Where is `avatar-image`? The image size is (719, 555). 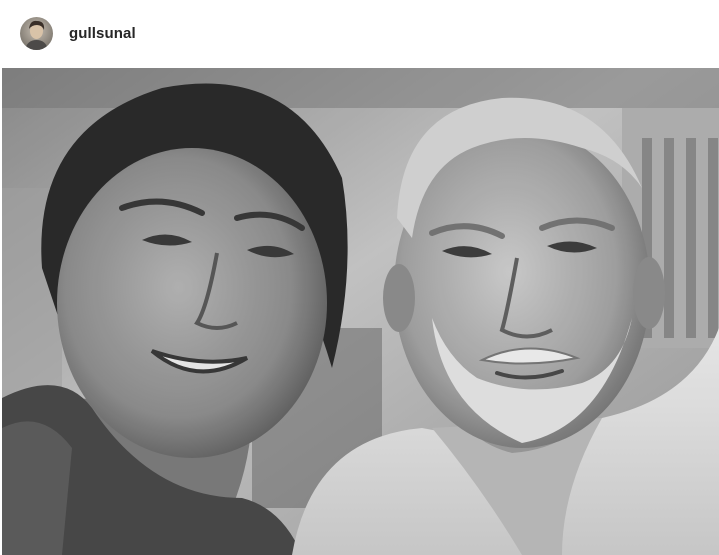 avatar-image is located at coordinates (36, 33).